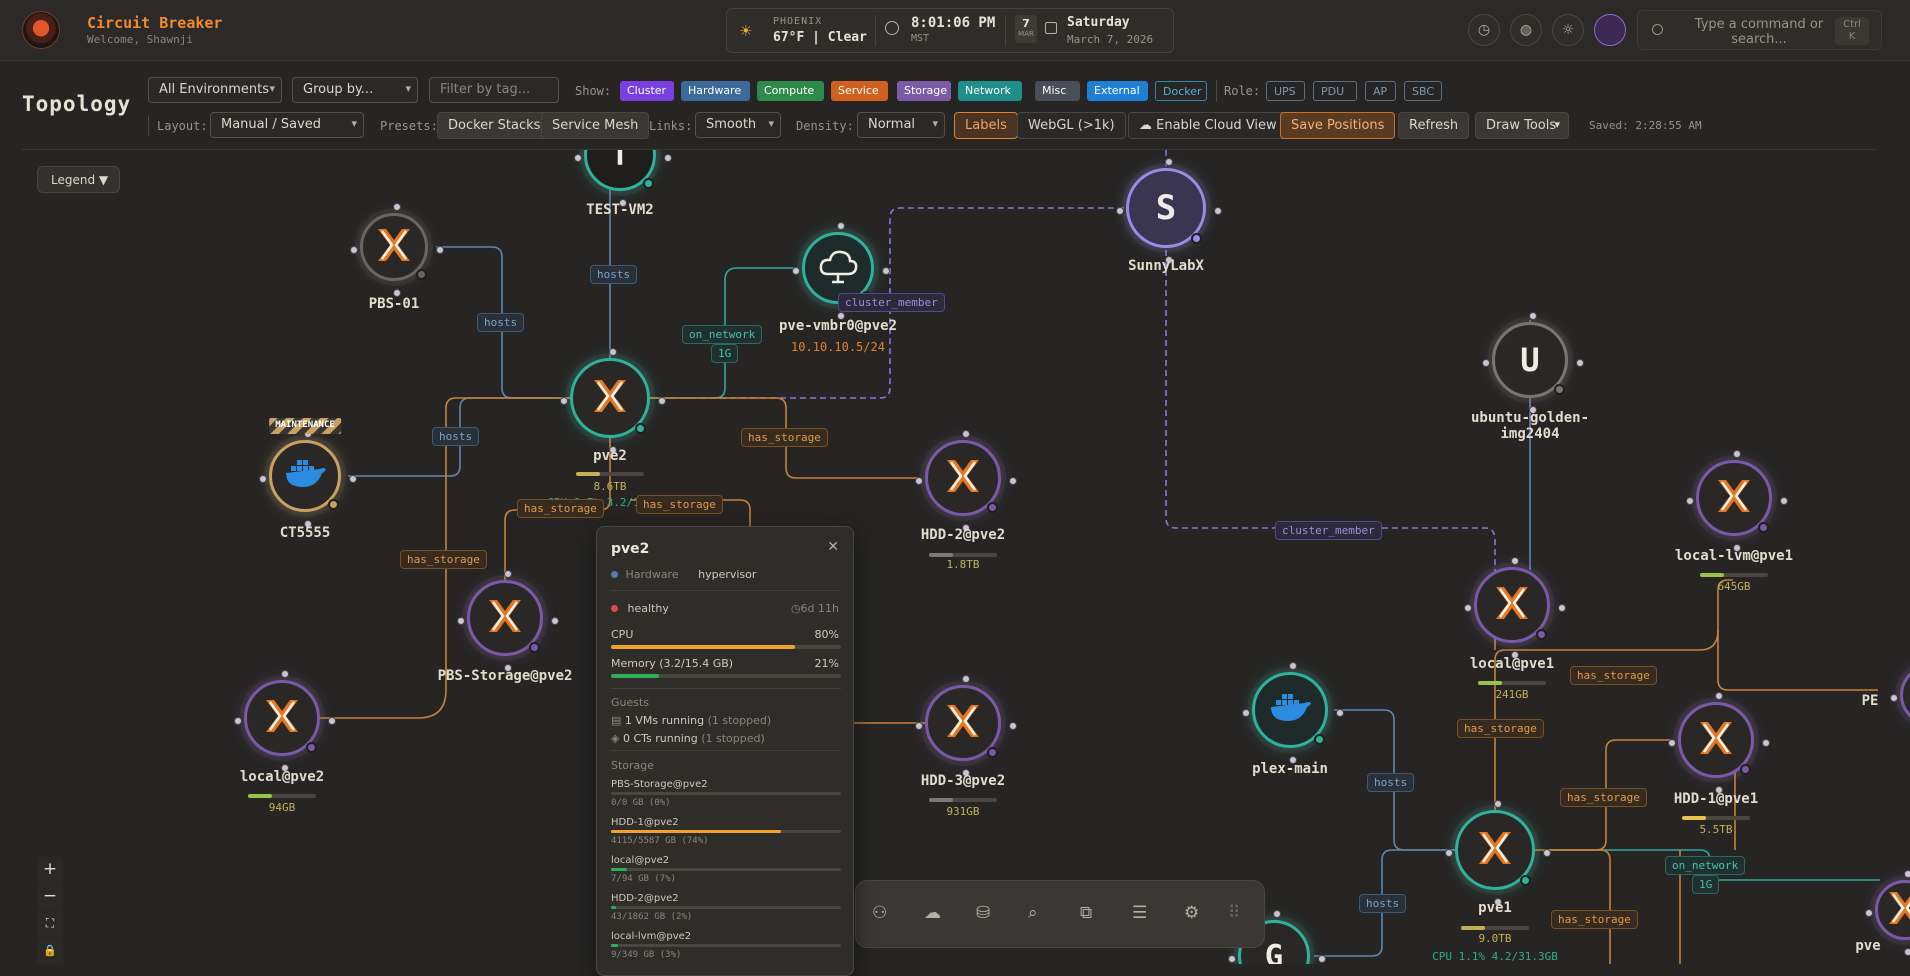 The height and width of the screenshot is (976, 1910). What do you see at coordinates (1285, 91) in the screenshot?
I see `role-chip-ups: UPS` at bounding box center [1285, 91].